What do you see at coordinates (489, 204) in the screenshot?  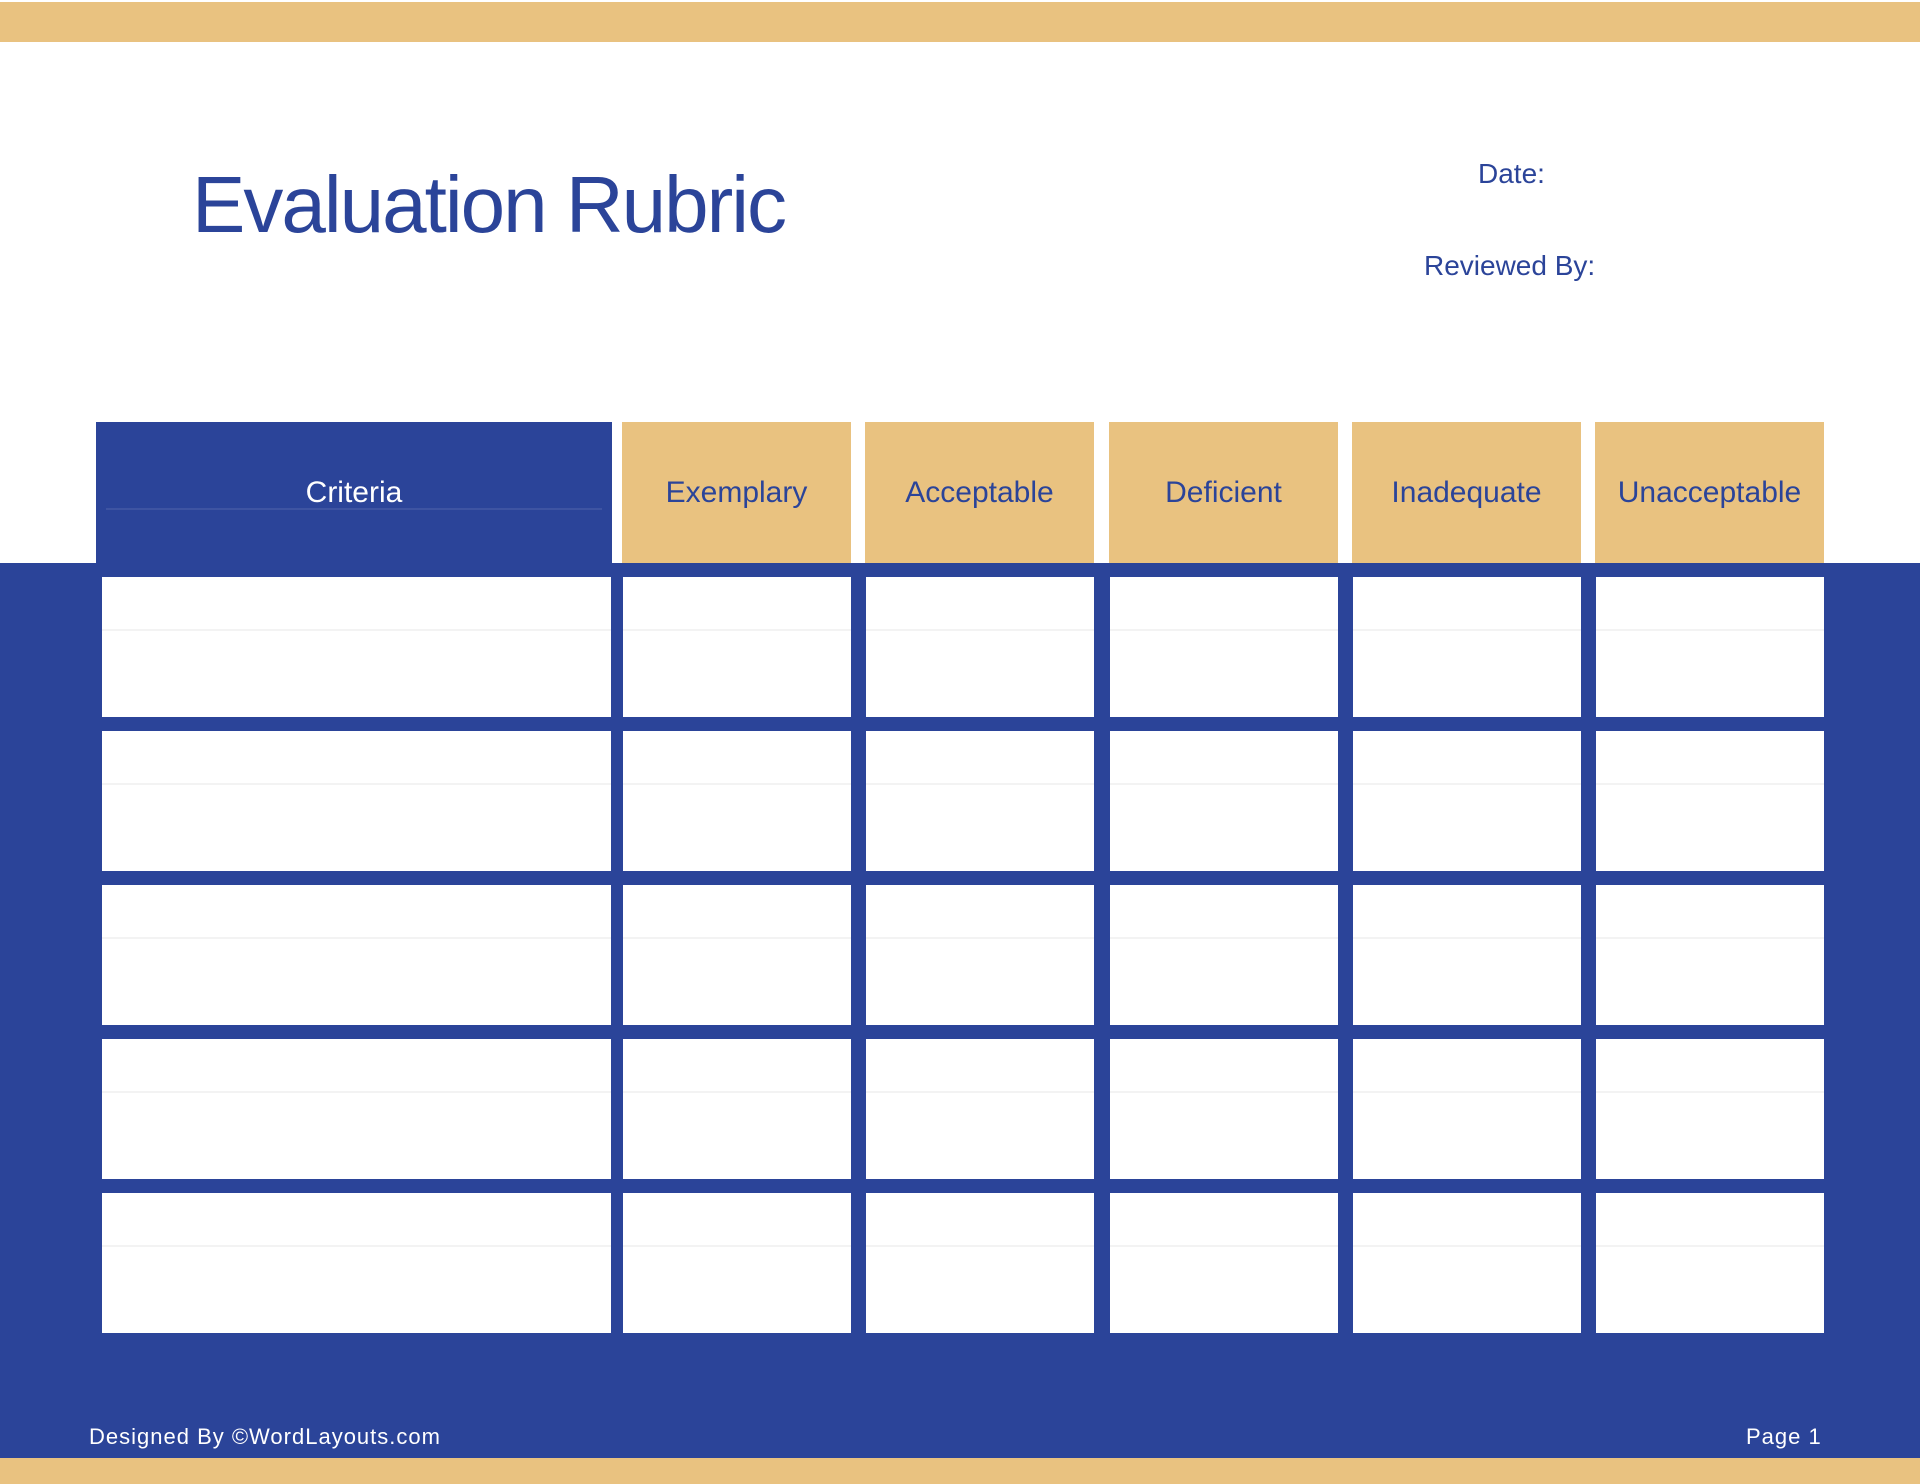 I see `page-title: Evaluation Rubric` at bounding box center [489, 204].